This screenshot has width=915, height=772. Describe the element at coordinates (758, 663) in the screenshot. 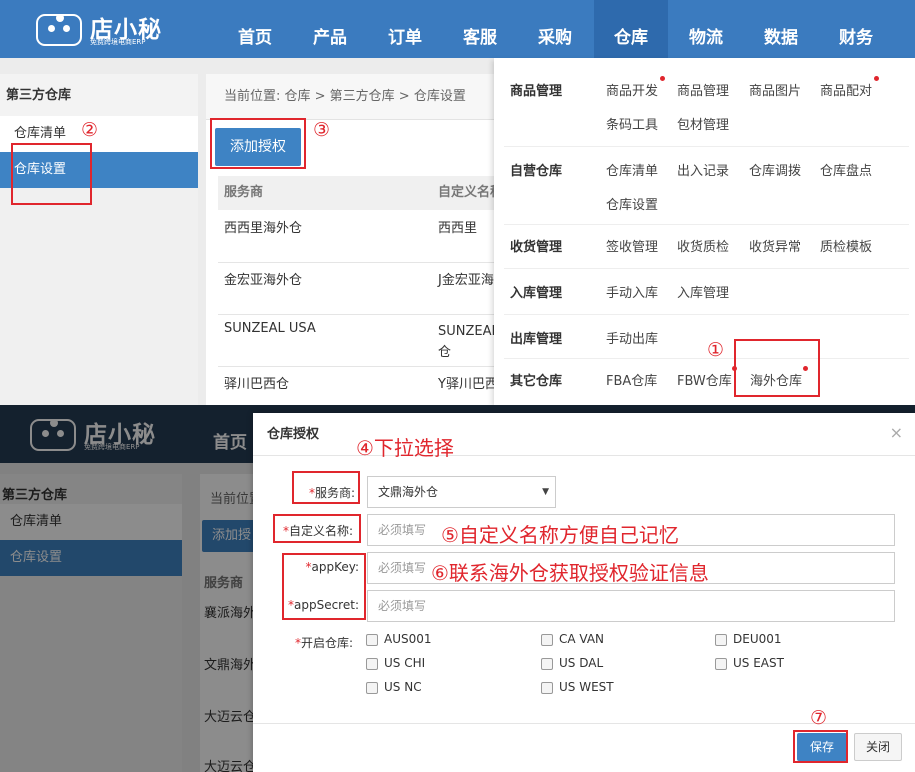

I see `warehouse-checkbox-label: US EAST` at that location.